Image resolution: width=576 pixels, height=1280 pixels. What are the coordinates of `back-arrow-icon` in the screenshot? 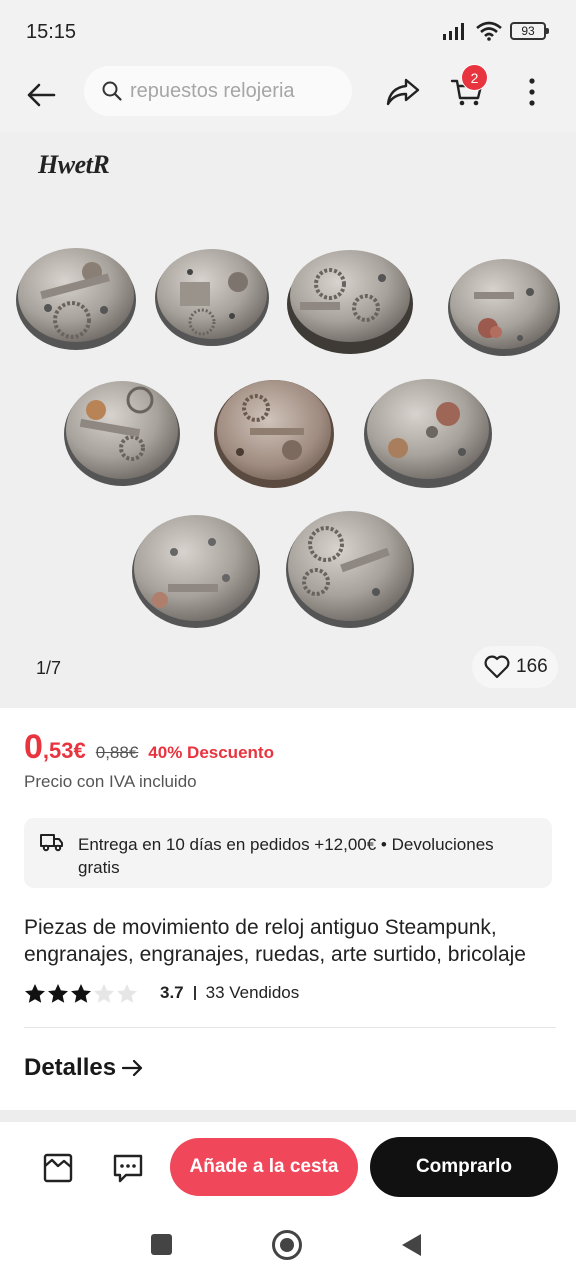 It's located at (41, 95).